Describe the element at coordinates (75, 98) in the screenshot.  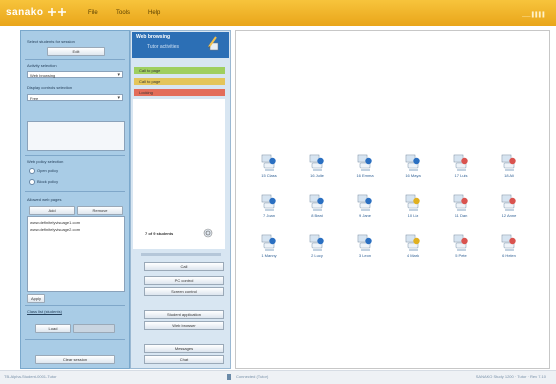
I see `display-controls-select: Free` at that location.